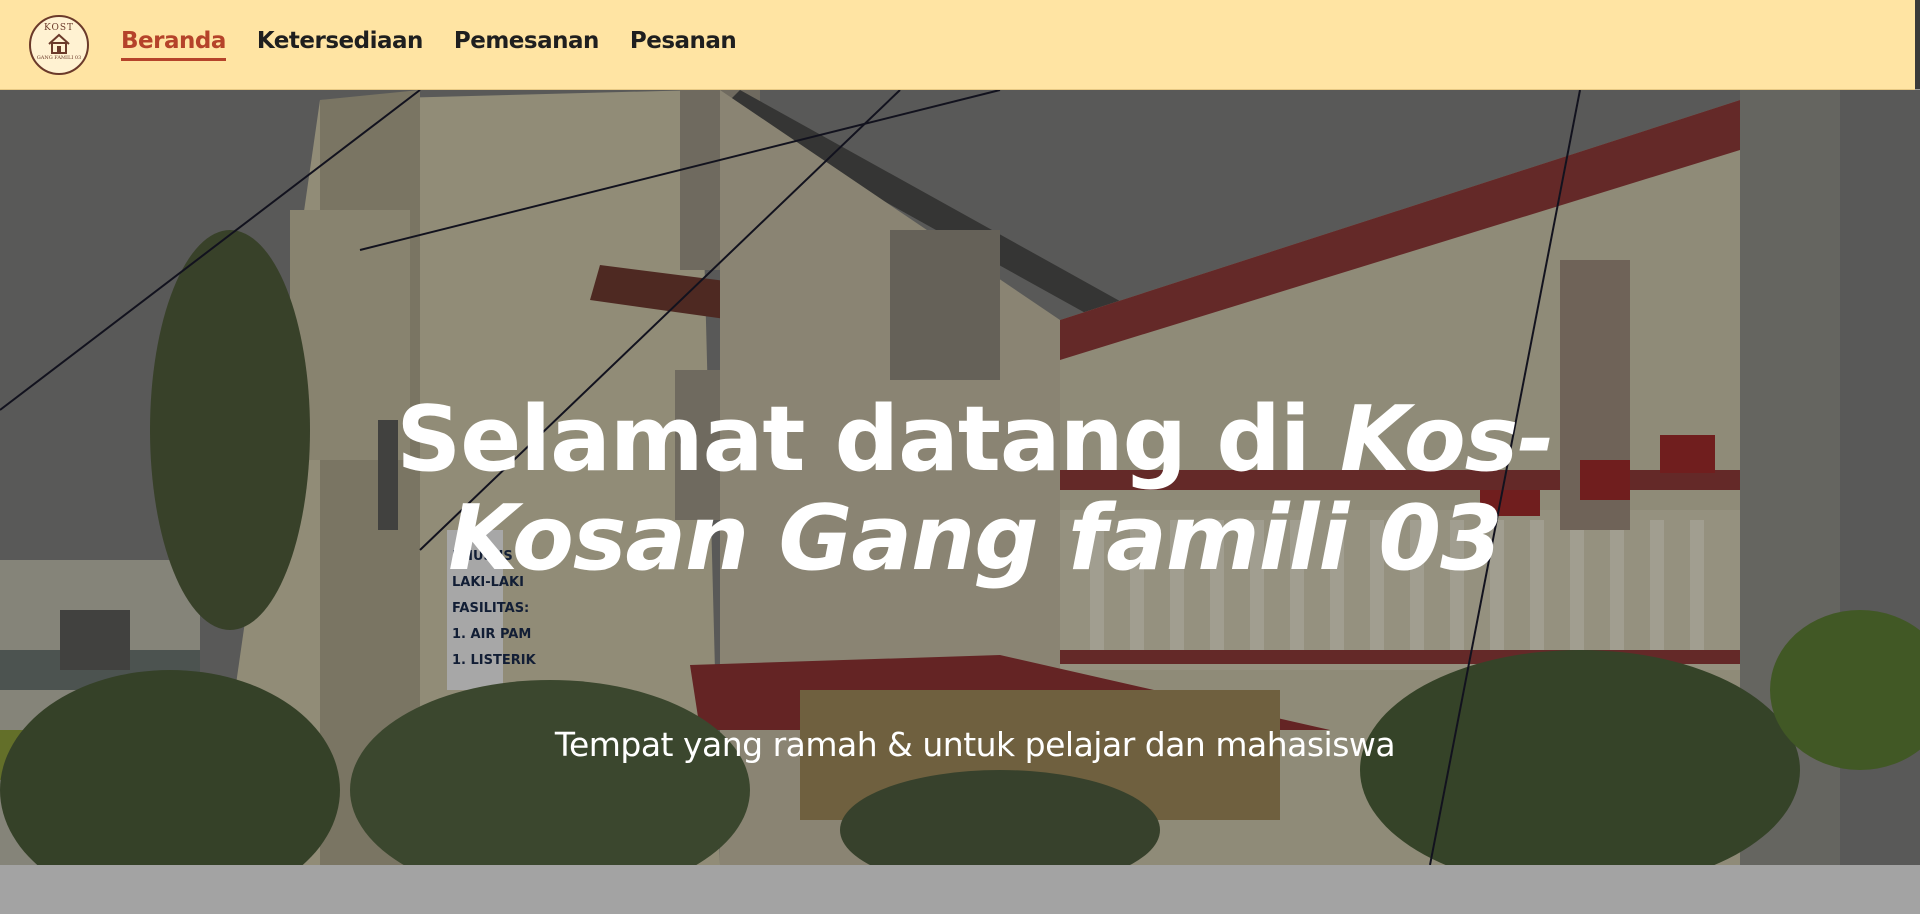  What do you see at coordinates (59, 58) in the screenshot?
I see `logo-bottom-text: GANG FAMILI 03` at bounding box center [59, 58].